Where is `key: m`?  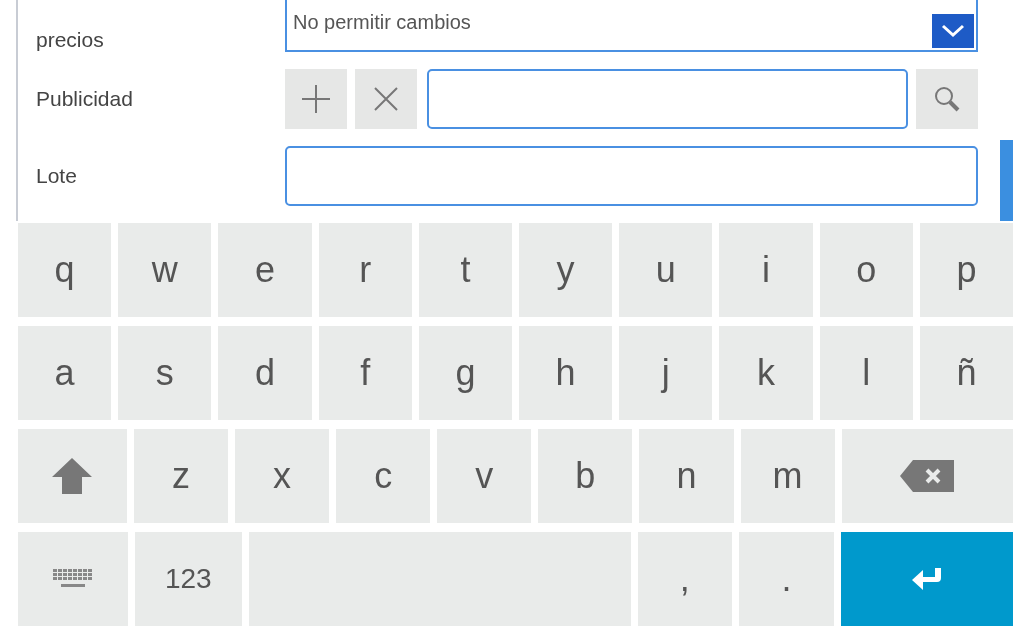 key: m is located at coordinates (787, 476).